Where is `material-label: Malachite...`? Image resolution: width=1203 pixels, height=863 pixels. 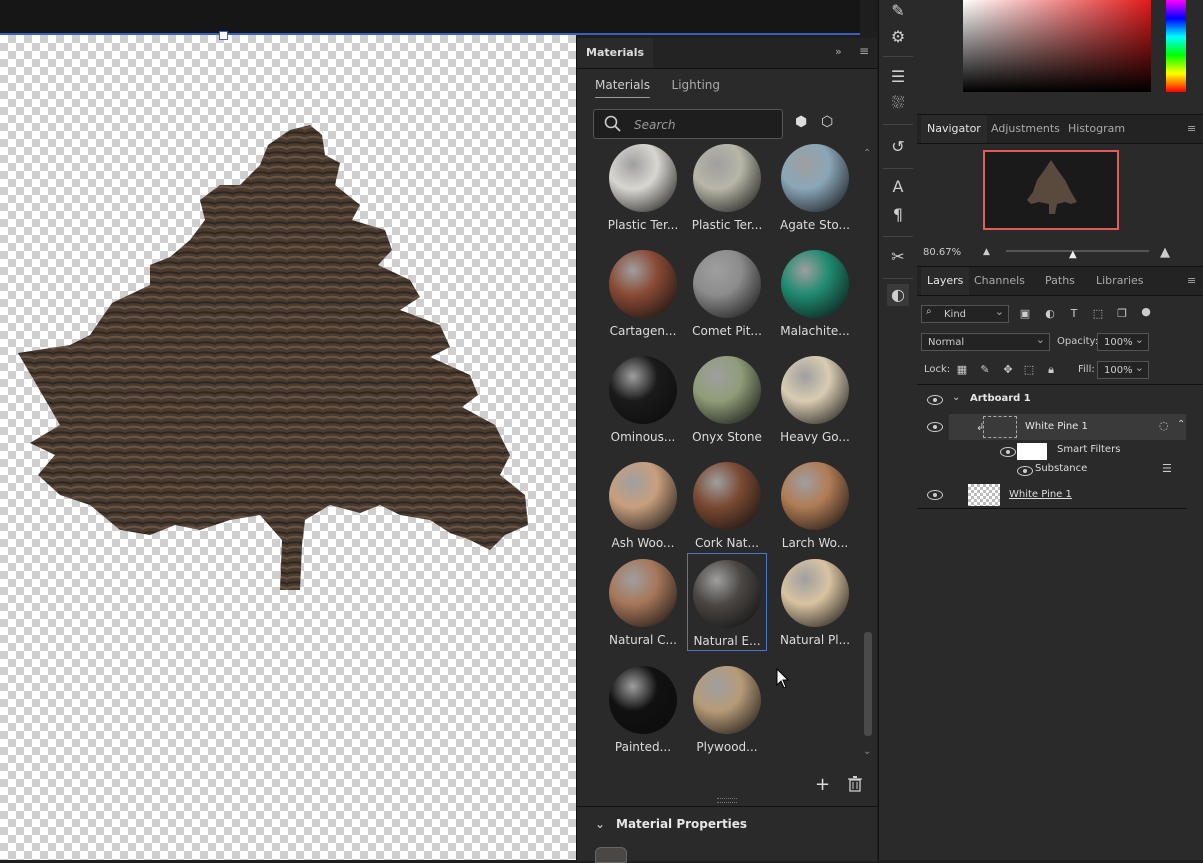
material-label: Malachite... is located at coordinates (815, 331).